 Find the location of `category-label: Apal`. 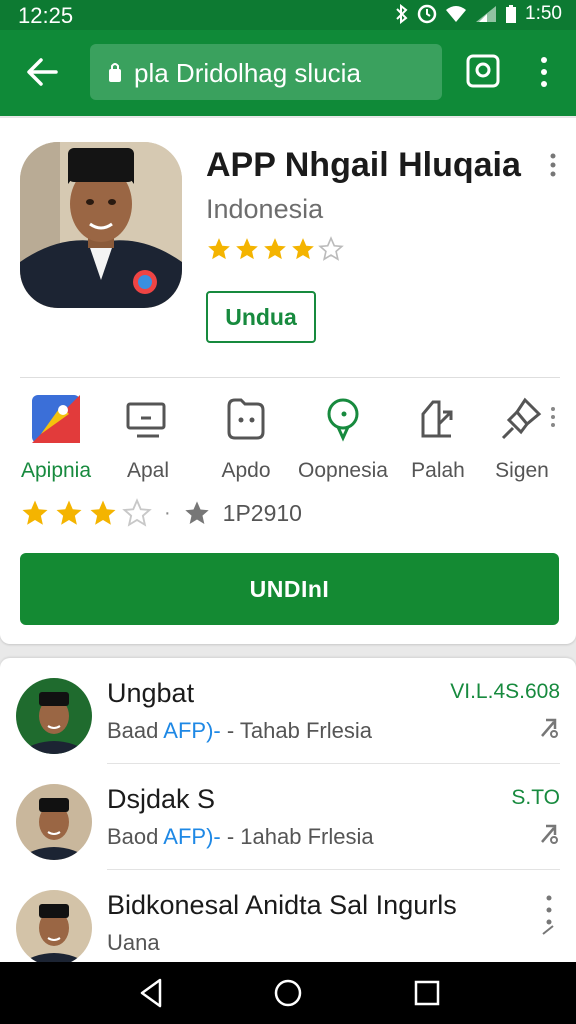

category-label: Apal is located at coordinates (148, 470).